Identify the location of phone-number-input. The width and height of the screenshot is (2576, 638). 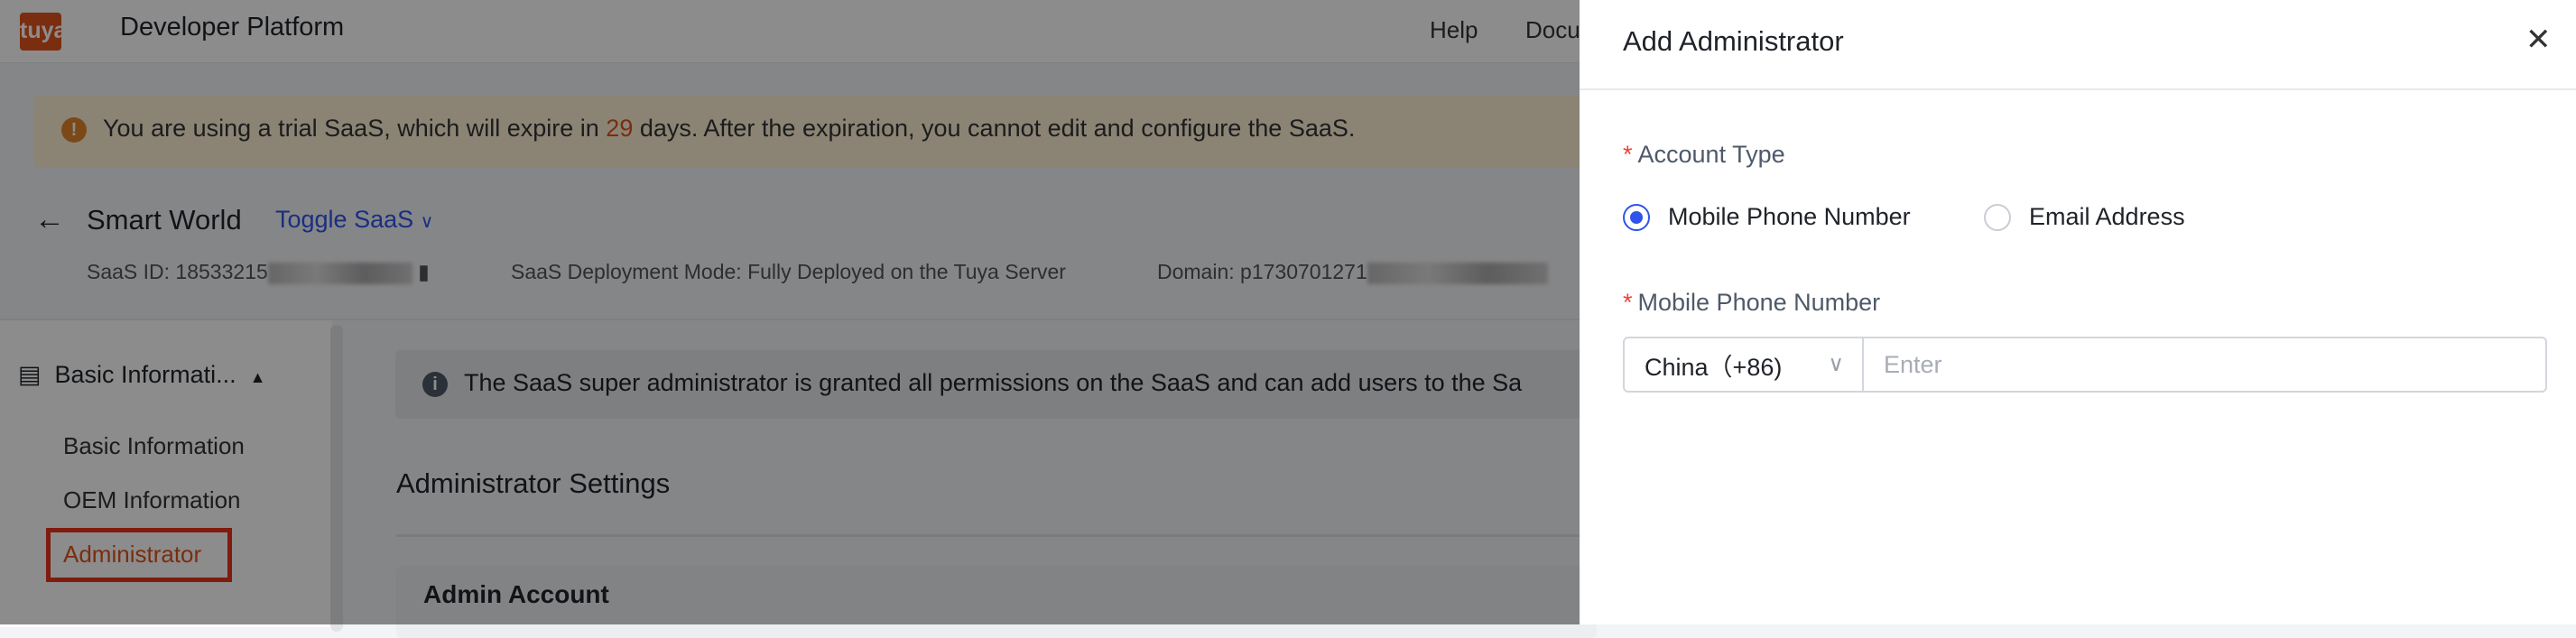
(2204, 364).